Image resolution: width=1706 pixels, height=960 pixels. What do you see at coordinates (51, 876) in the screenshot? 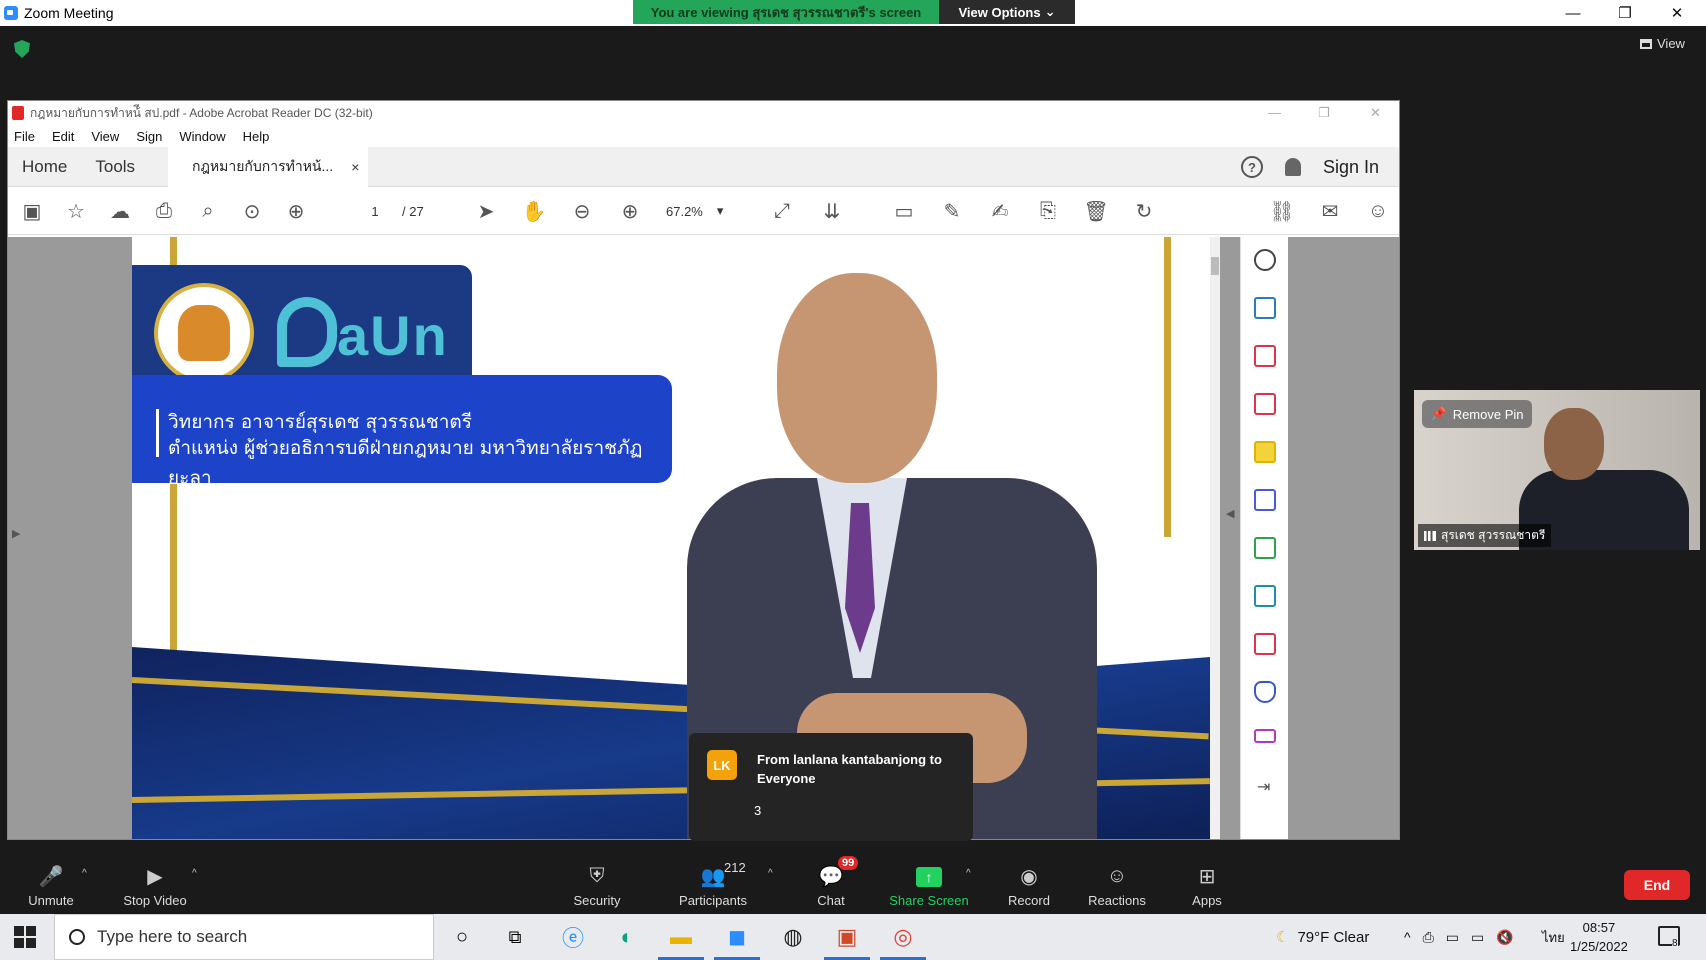
I see `muted-mic-icon: 🎤` at bounding box center [51, 876].